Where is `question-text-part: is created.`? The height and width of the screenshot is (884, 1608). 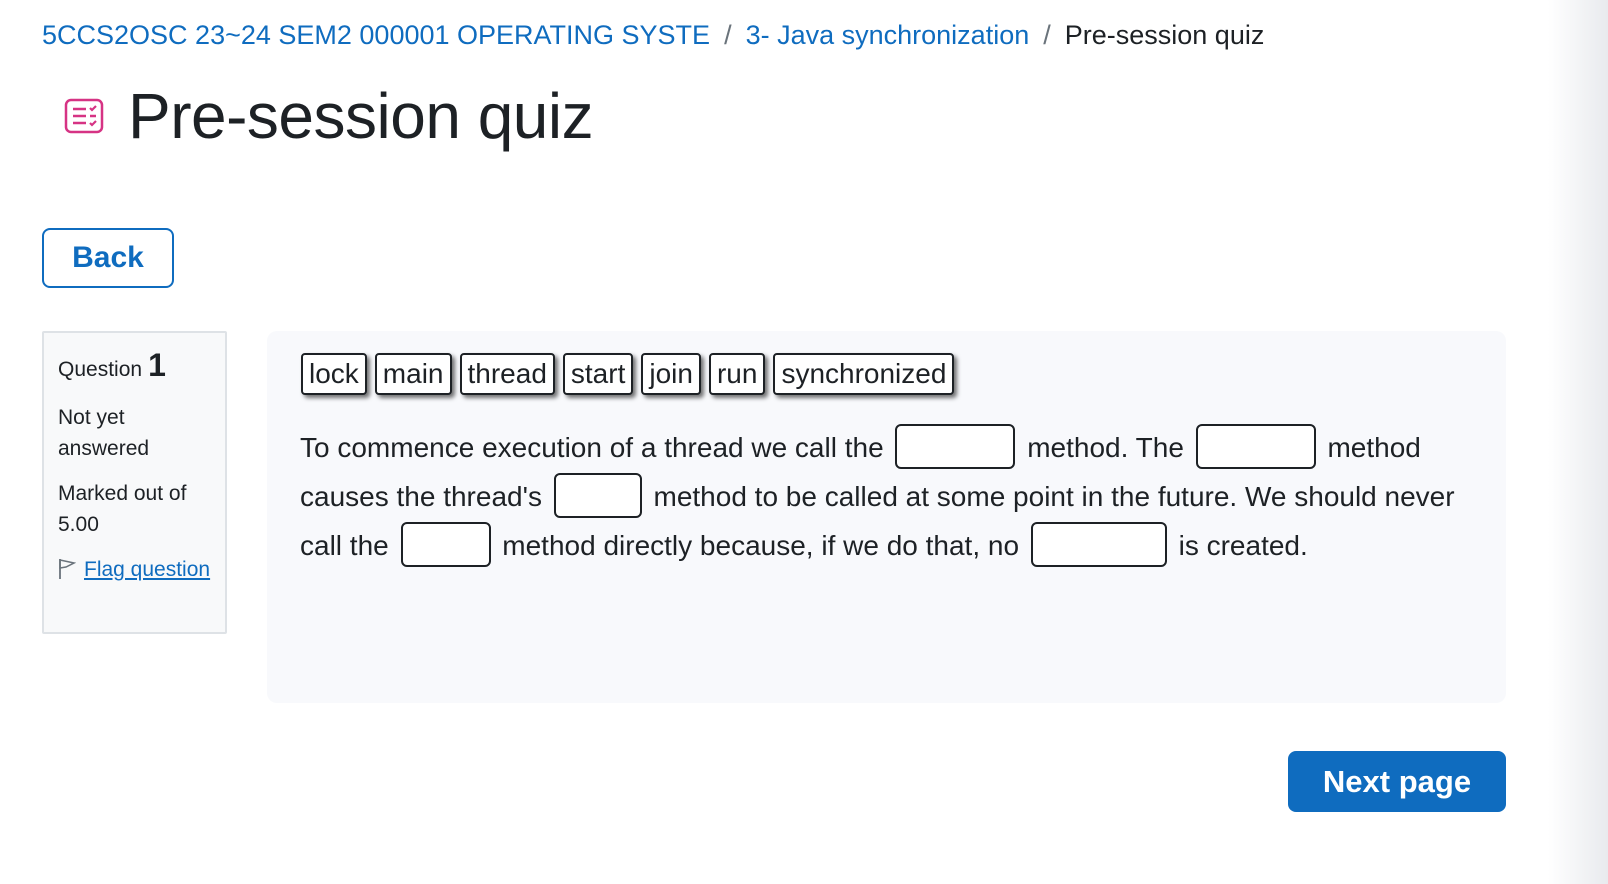 question-text-part: is created. is located at coordinates (1243, 546).